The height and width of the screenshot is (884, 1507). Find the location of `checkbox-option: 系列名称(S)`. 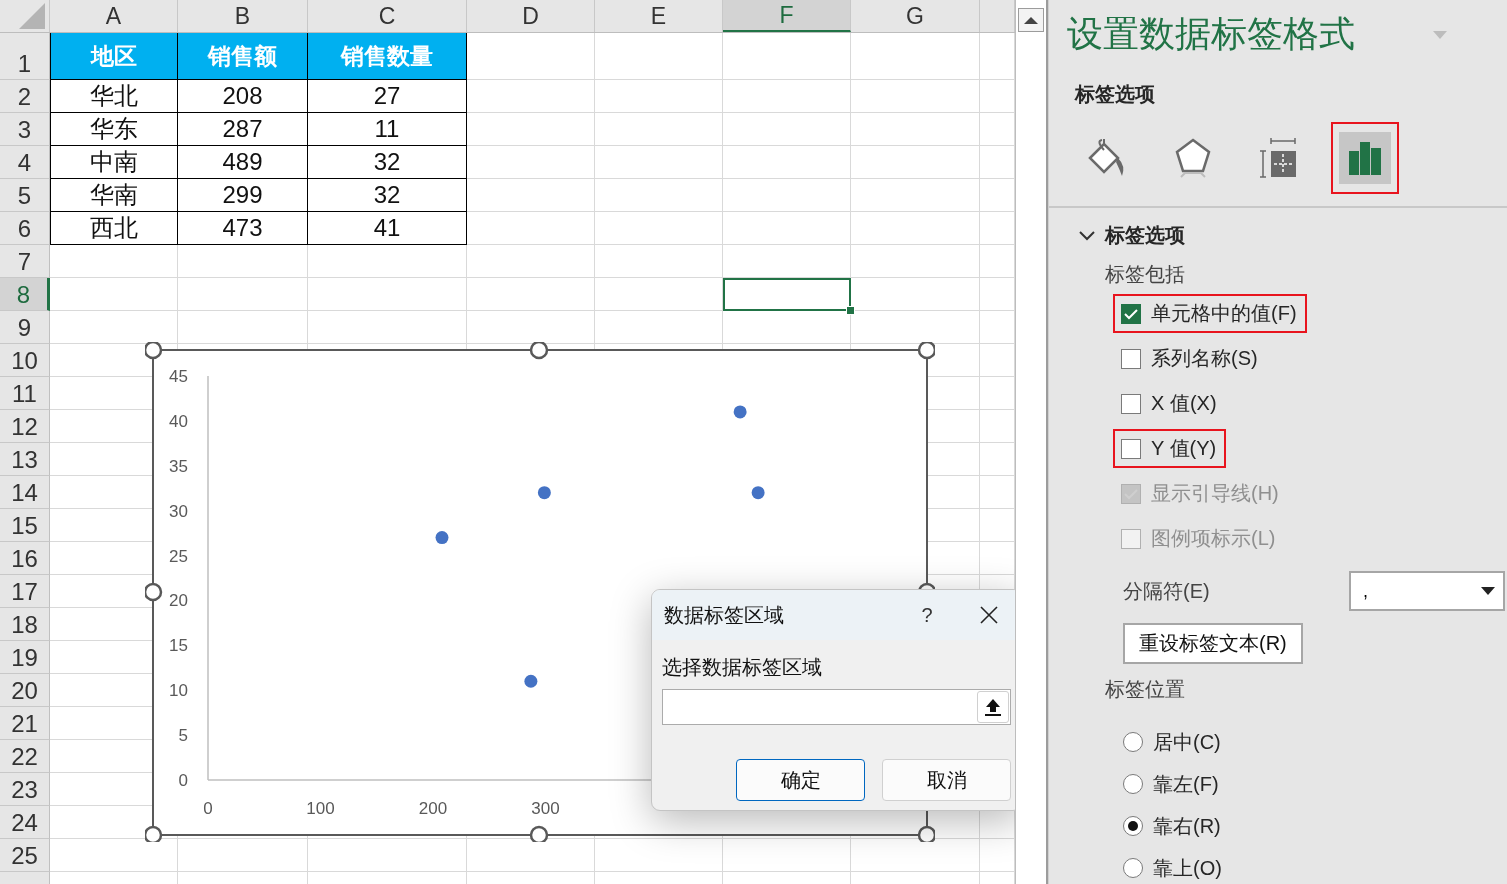

checkbox-option: 系列名称(S) is located at coordinates (1189, 358).